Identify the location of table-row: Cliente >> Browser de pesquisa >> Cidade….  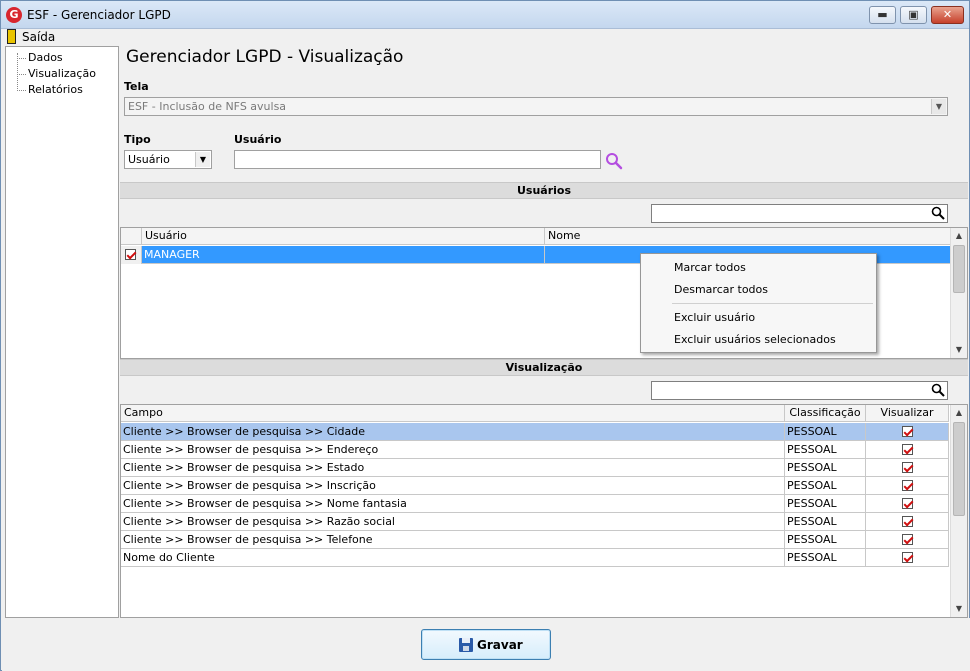
(535, 432).